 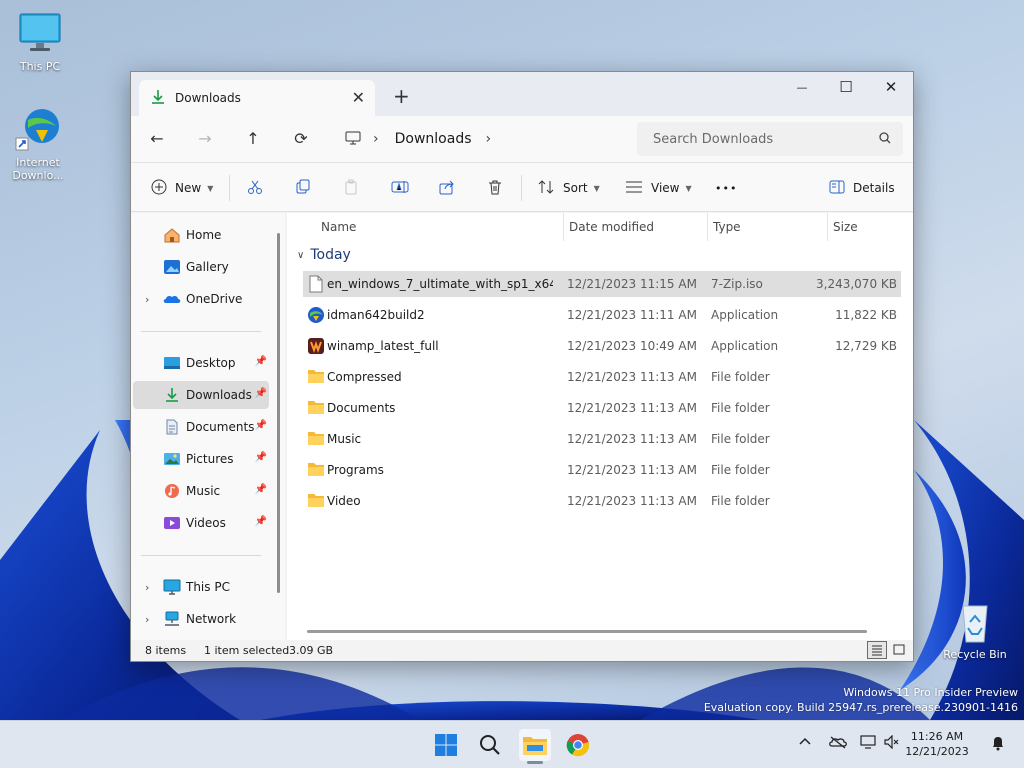 I want to click on forward-button: →, so click(x=205, y=139).